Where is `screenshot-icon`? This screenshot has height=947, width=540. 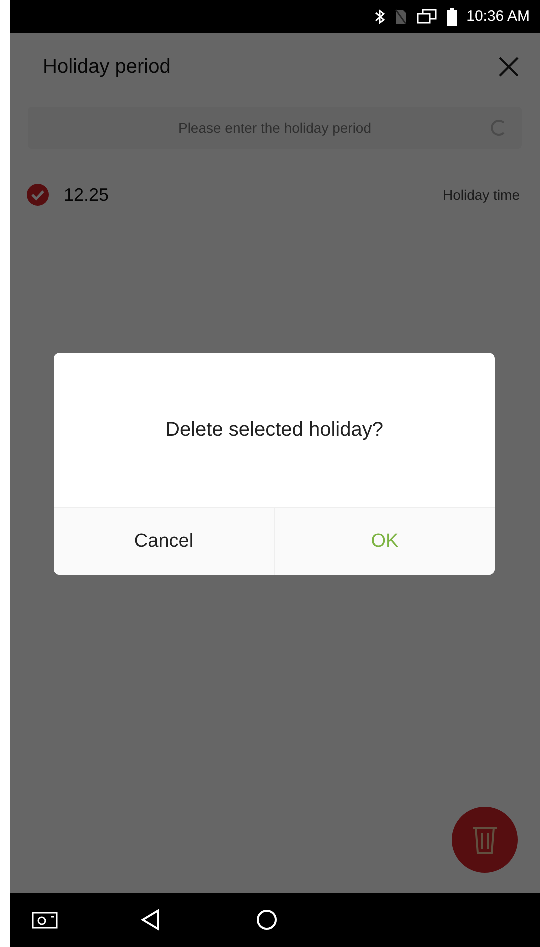 screenshot-icon is located at coordinates (45, 920).